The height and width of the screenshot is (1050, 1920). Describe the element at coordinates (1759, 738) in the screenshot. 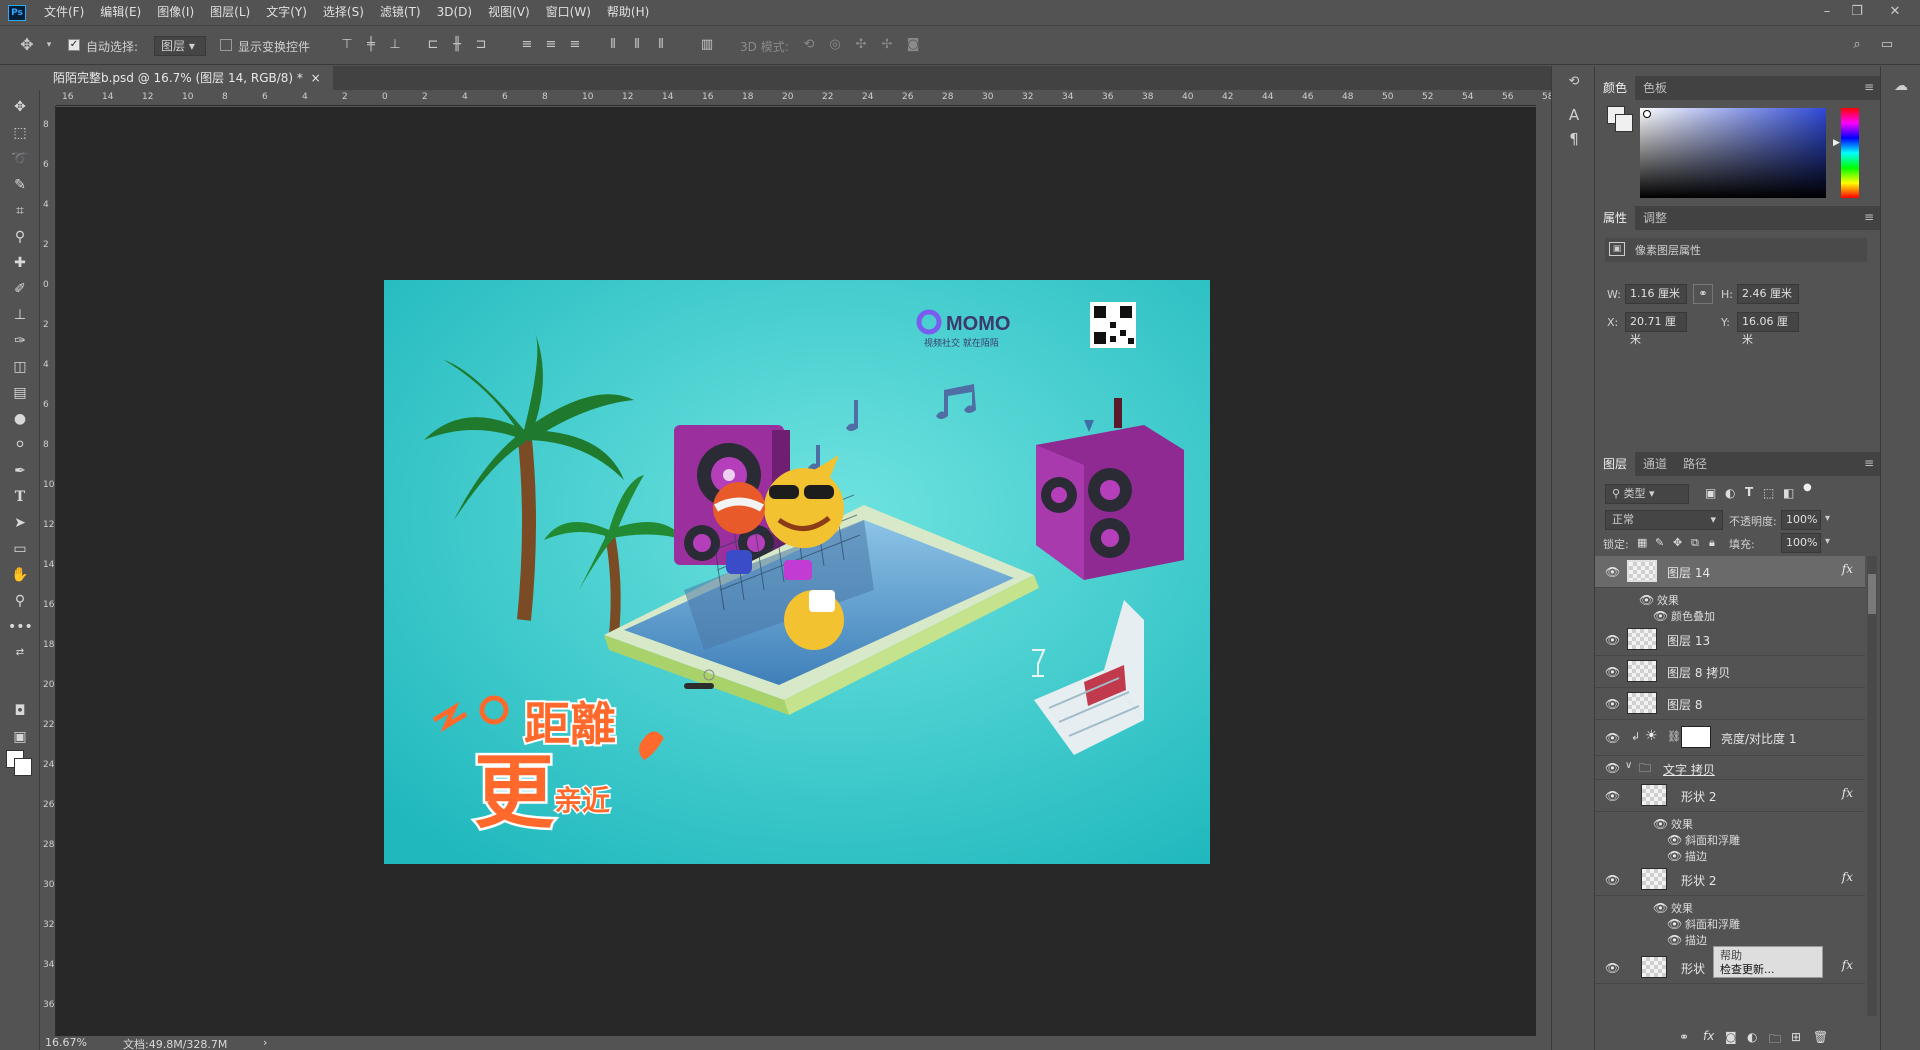

I see `layer-name: 亮度/对比度 1` at that location.